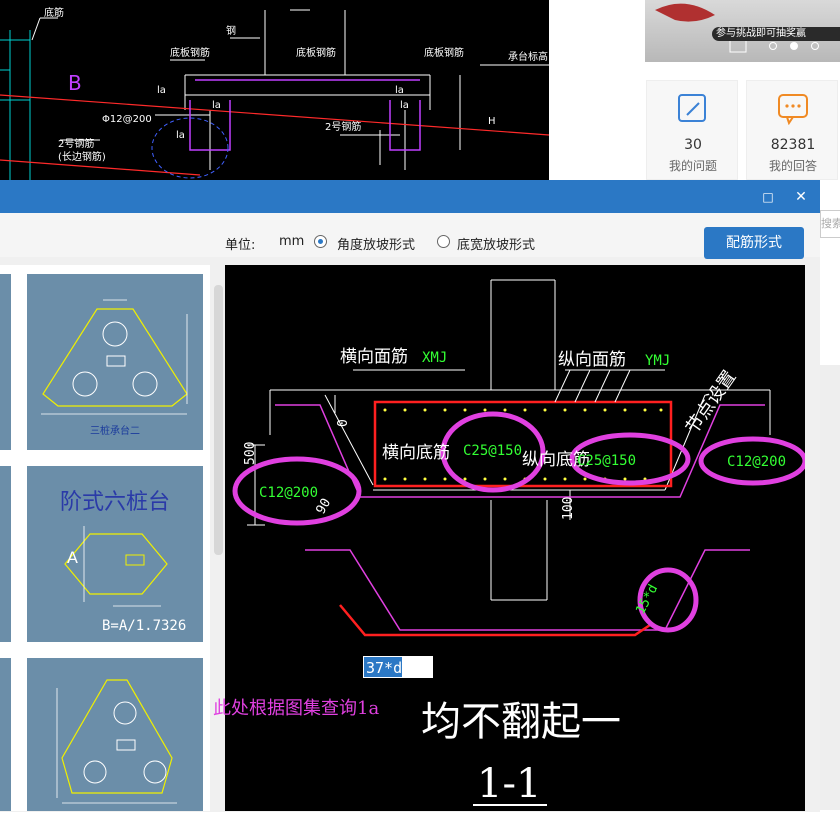 Image resolution: width=840 pixels, height=815 pixels. What do you see at coordinates (657, 361) in the screenshot?
I see `label-ymj: YMJ` at bounding box center [657, 361].